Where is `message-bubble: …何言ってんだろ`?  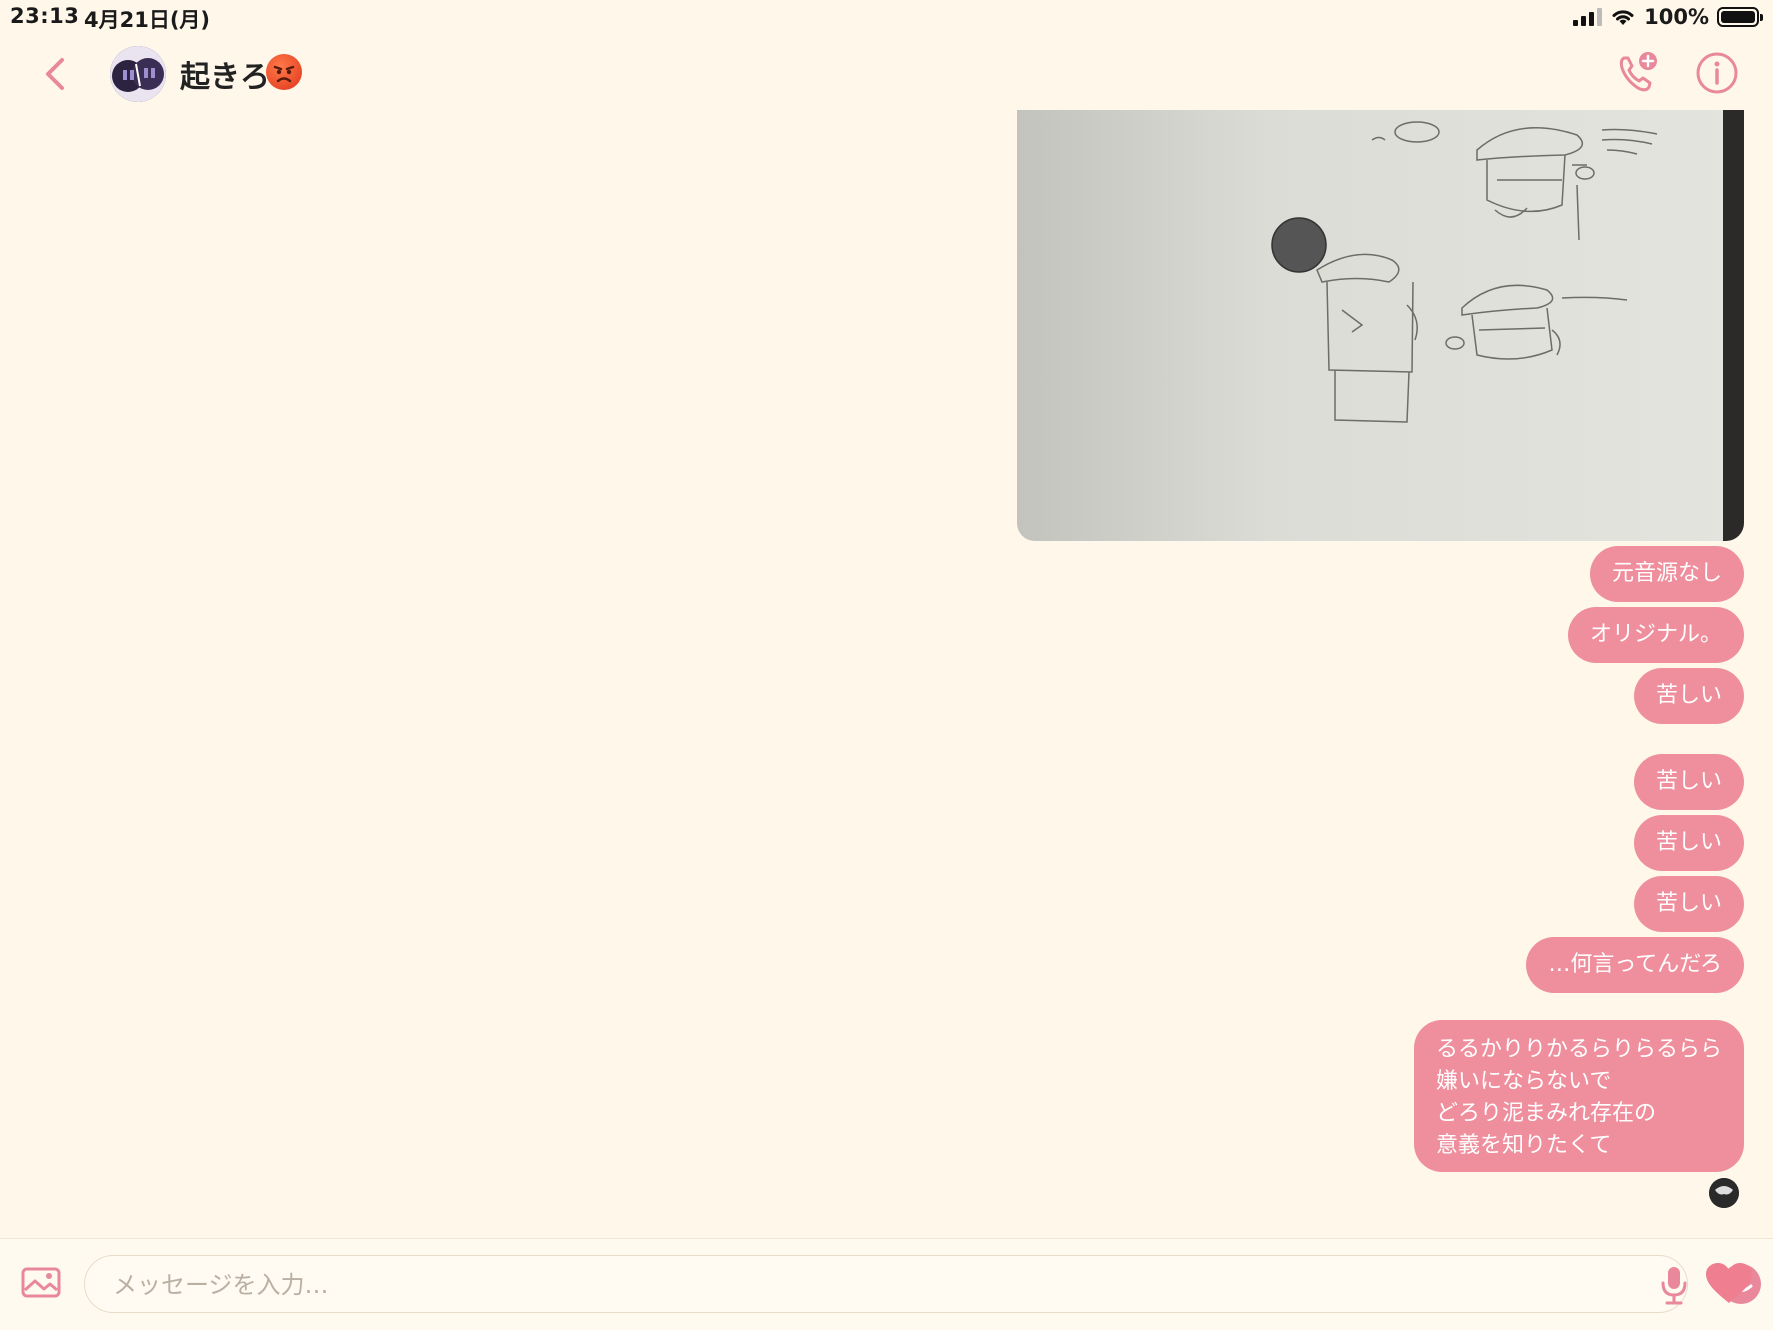
message-bubble: …何言ってんだろ is located at coordinates (1635, 965).